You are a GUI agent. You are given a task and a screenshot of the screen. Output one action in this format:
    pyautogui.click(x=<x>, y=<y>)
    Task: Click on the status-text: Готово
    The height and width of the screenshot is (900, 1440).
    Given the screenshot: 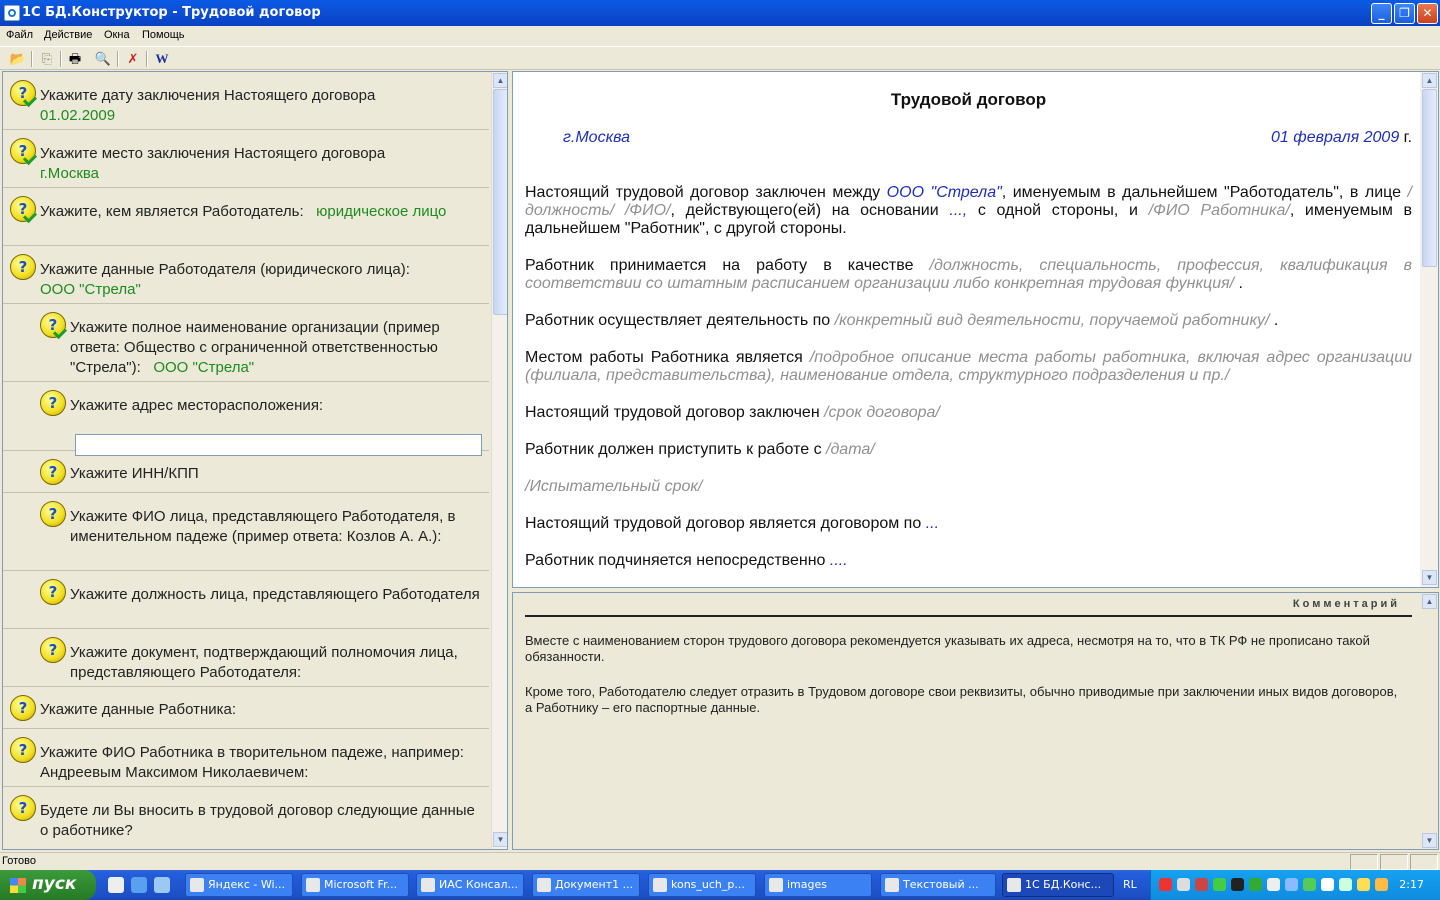 What is the action you would take?
    pyautogui.click(x=19, y=861)
    